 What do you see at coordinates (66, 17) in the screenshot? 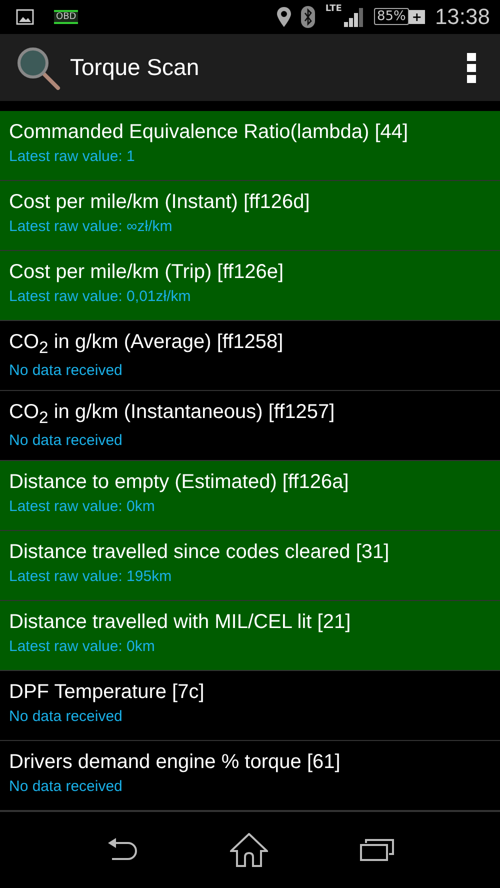
I see `obd-indicator: OBD` at bounding box center [66, 17].